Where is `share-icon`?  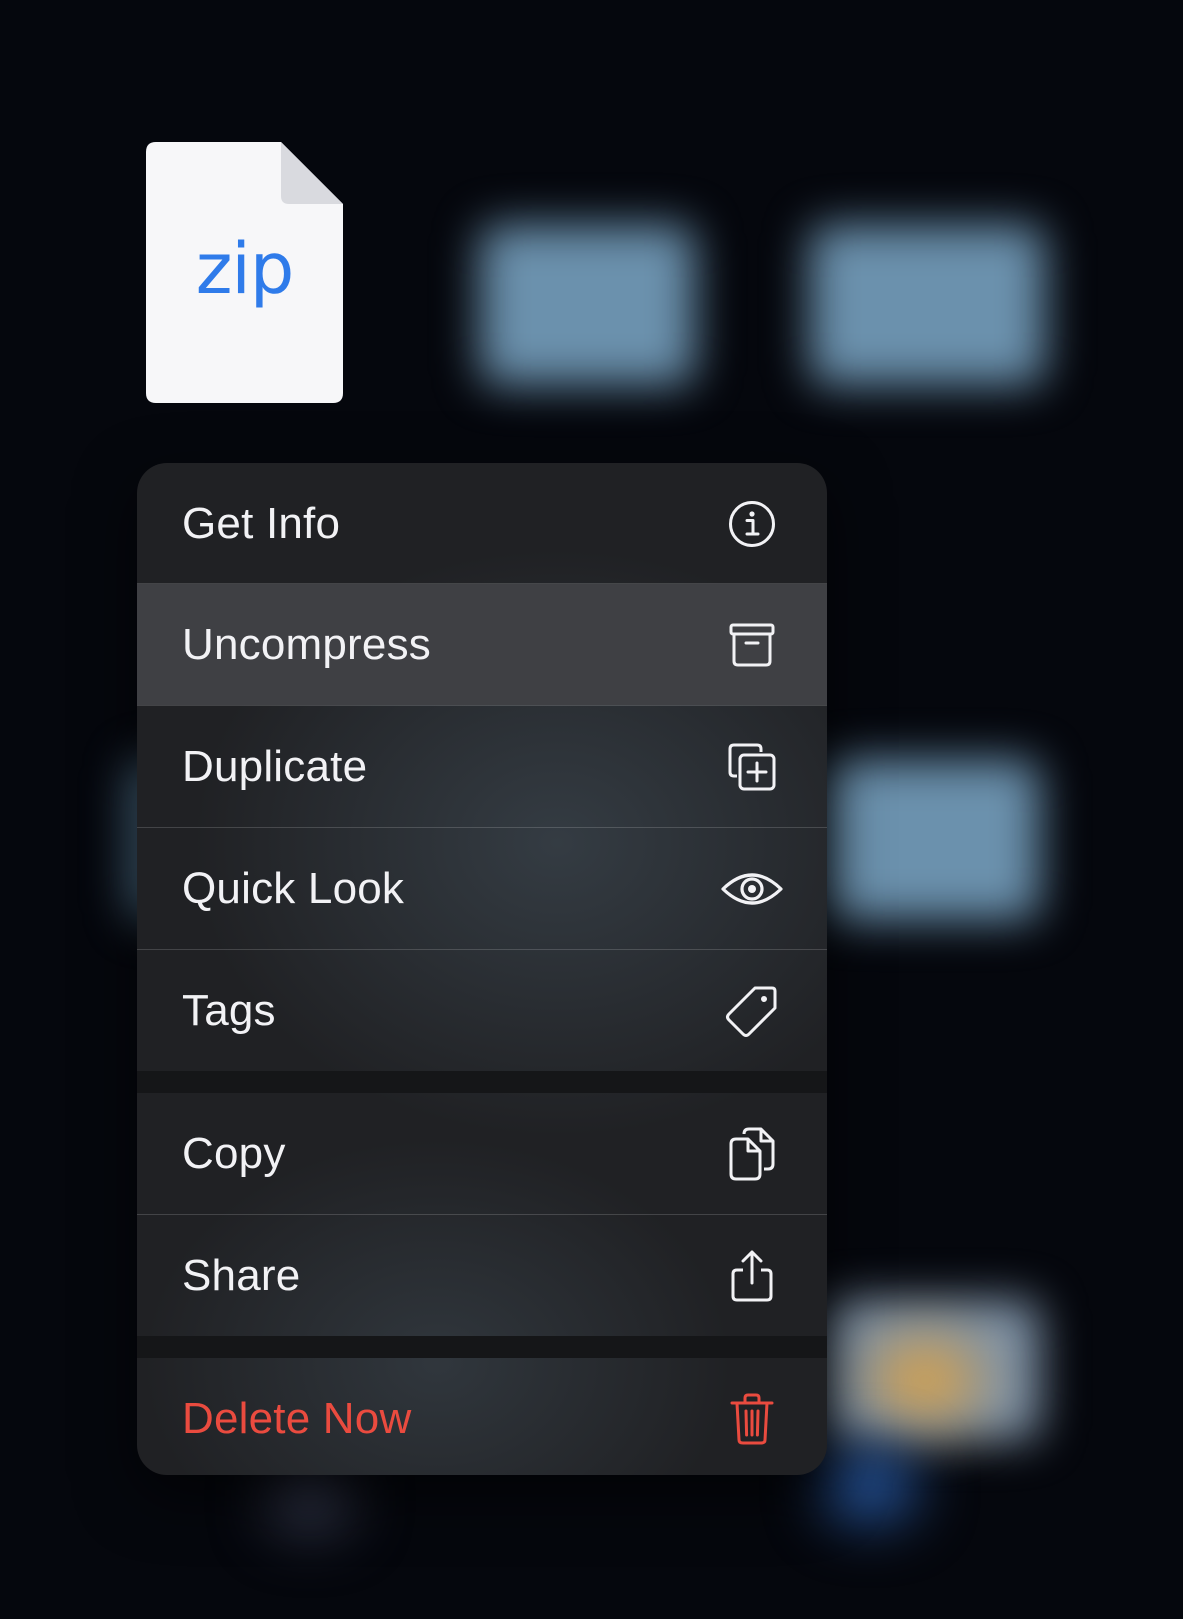
share-icon is located at coordinates (752, 1276).